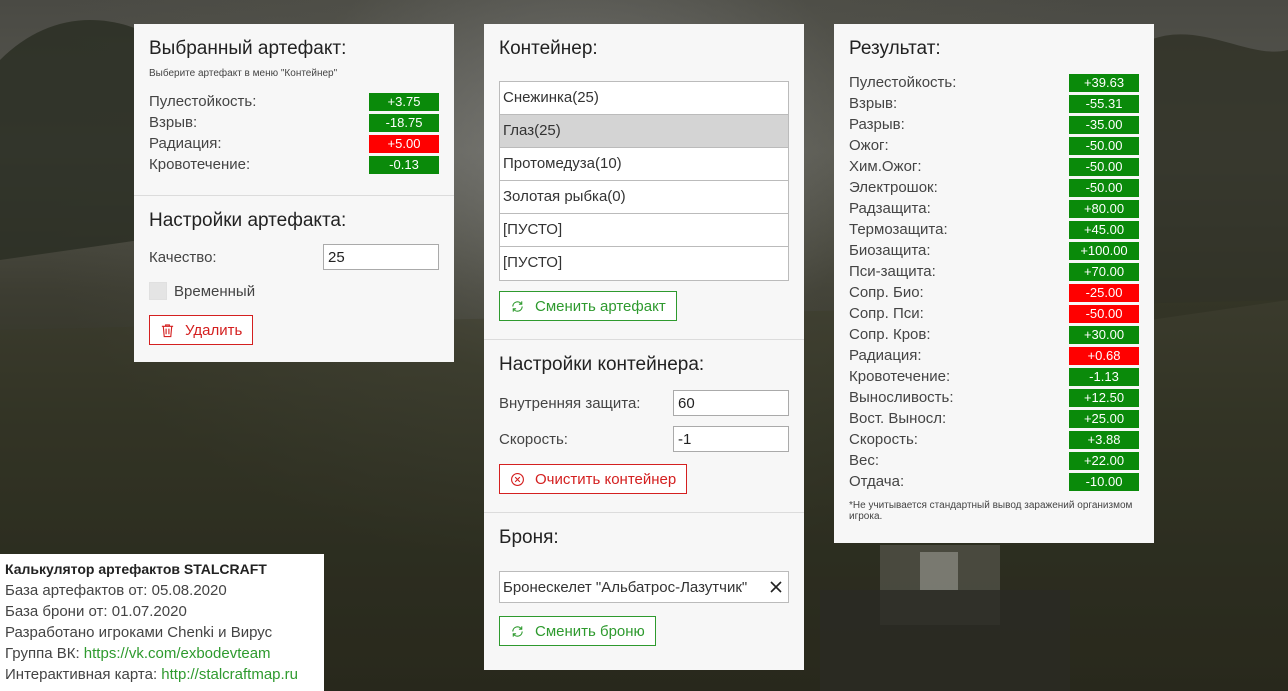 The height and width of the screenshot is (691, 1288). I want to click on change-armor-button: Сменить броню, so click(577, 631).